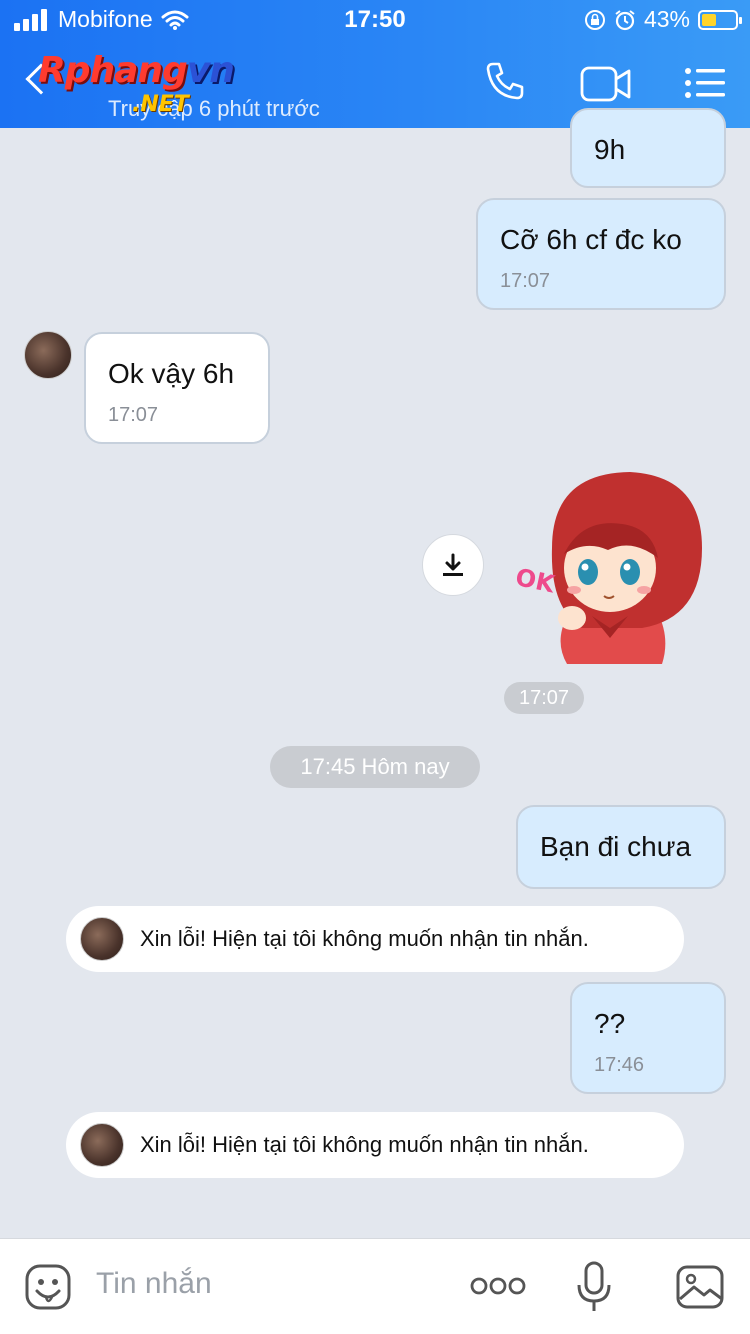 The image size is (750, 1334). I want to click on download-button, so click(453, 565).